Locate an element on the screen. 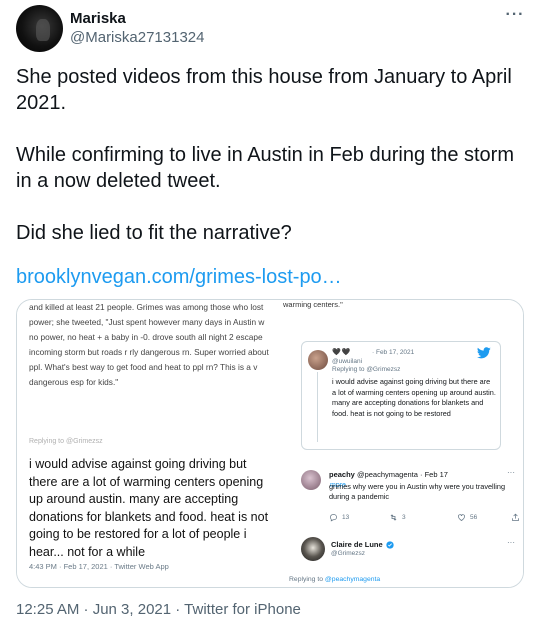 Image resolution: width=536 pixels, height=629 pixels. retweet-icon is located at coordinates (393, 517).